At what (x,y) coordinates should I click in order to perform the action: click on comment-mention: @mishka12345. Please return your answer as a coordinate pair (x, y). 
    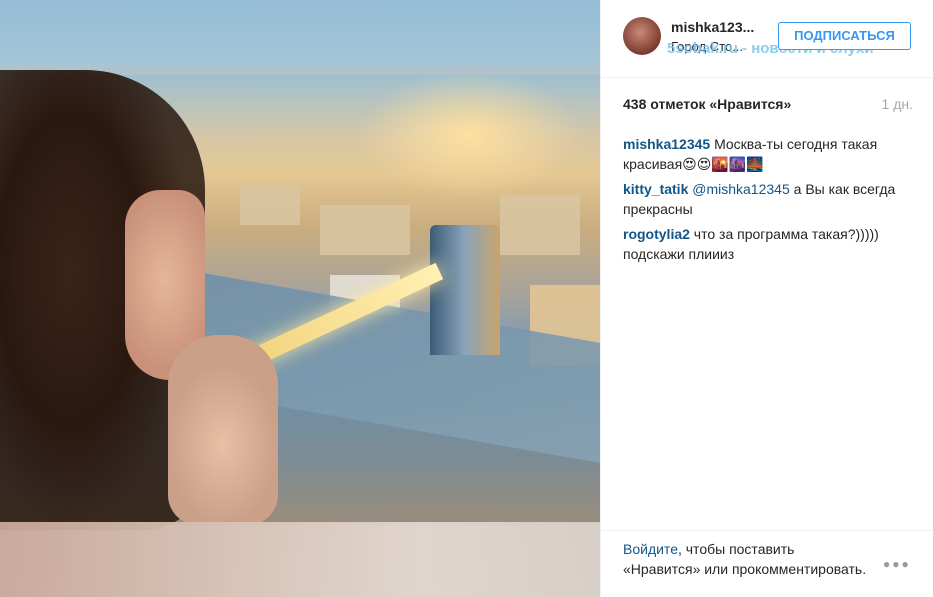
    Looking at the image, I should click on (741, 189).